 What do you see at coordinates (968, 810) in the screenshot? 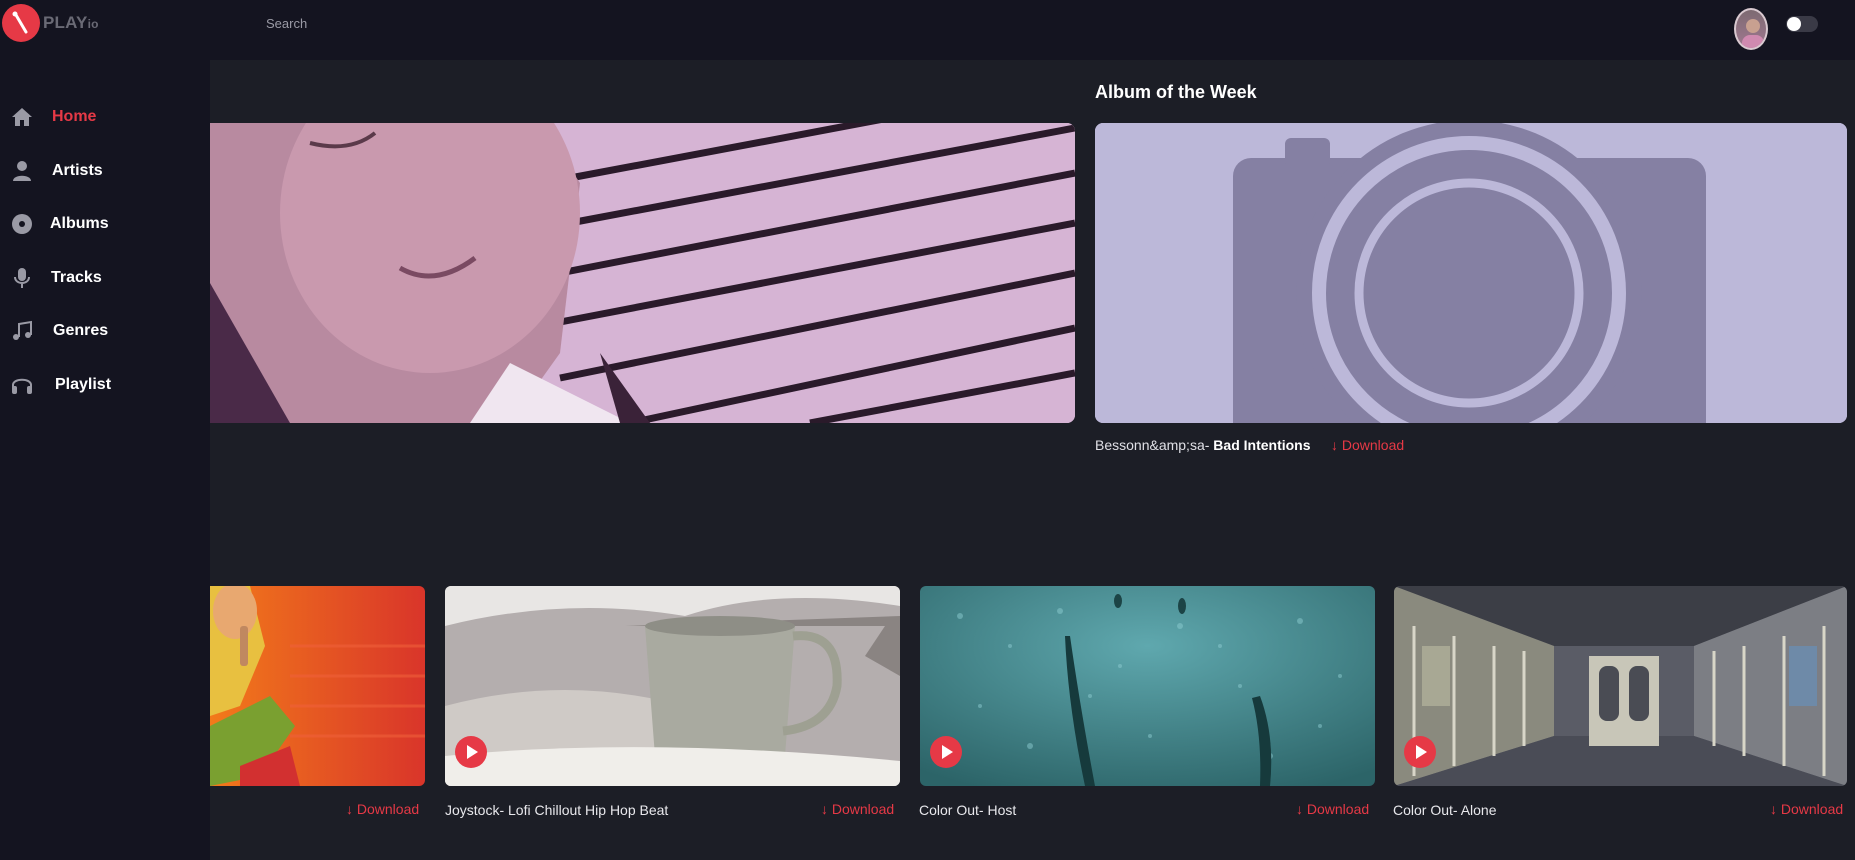
I see `track-title: Color Out- Host` at bounding box center [968, 810].